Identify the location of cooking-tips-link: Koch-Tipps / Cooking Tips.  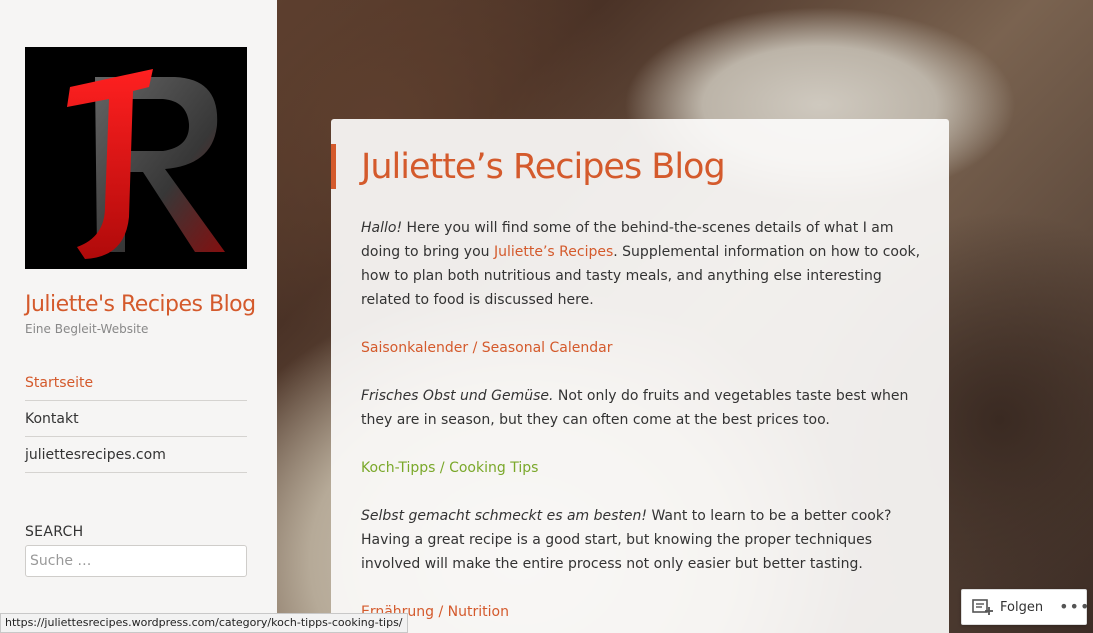
(449, 468).